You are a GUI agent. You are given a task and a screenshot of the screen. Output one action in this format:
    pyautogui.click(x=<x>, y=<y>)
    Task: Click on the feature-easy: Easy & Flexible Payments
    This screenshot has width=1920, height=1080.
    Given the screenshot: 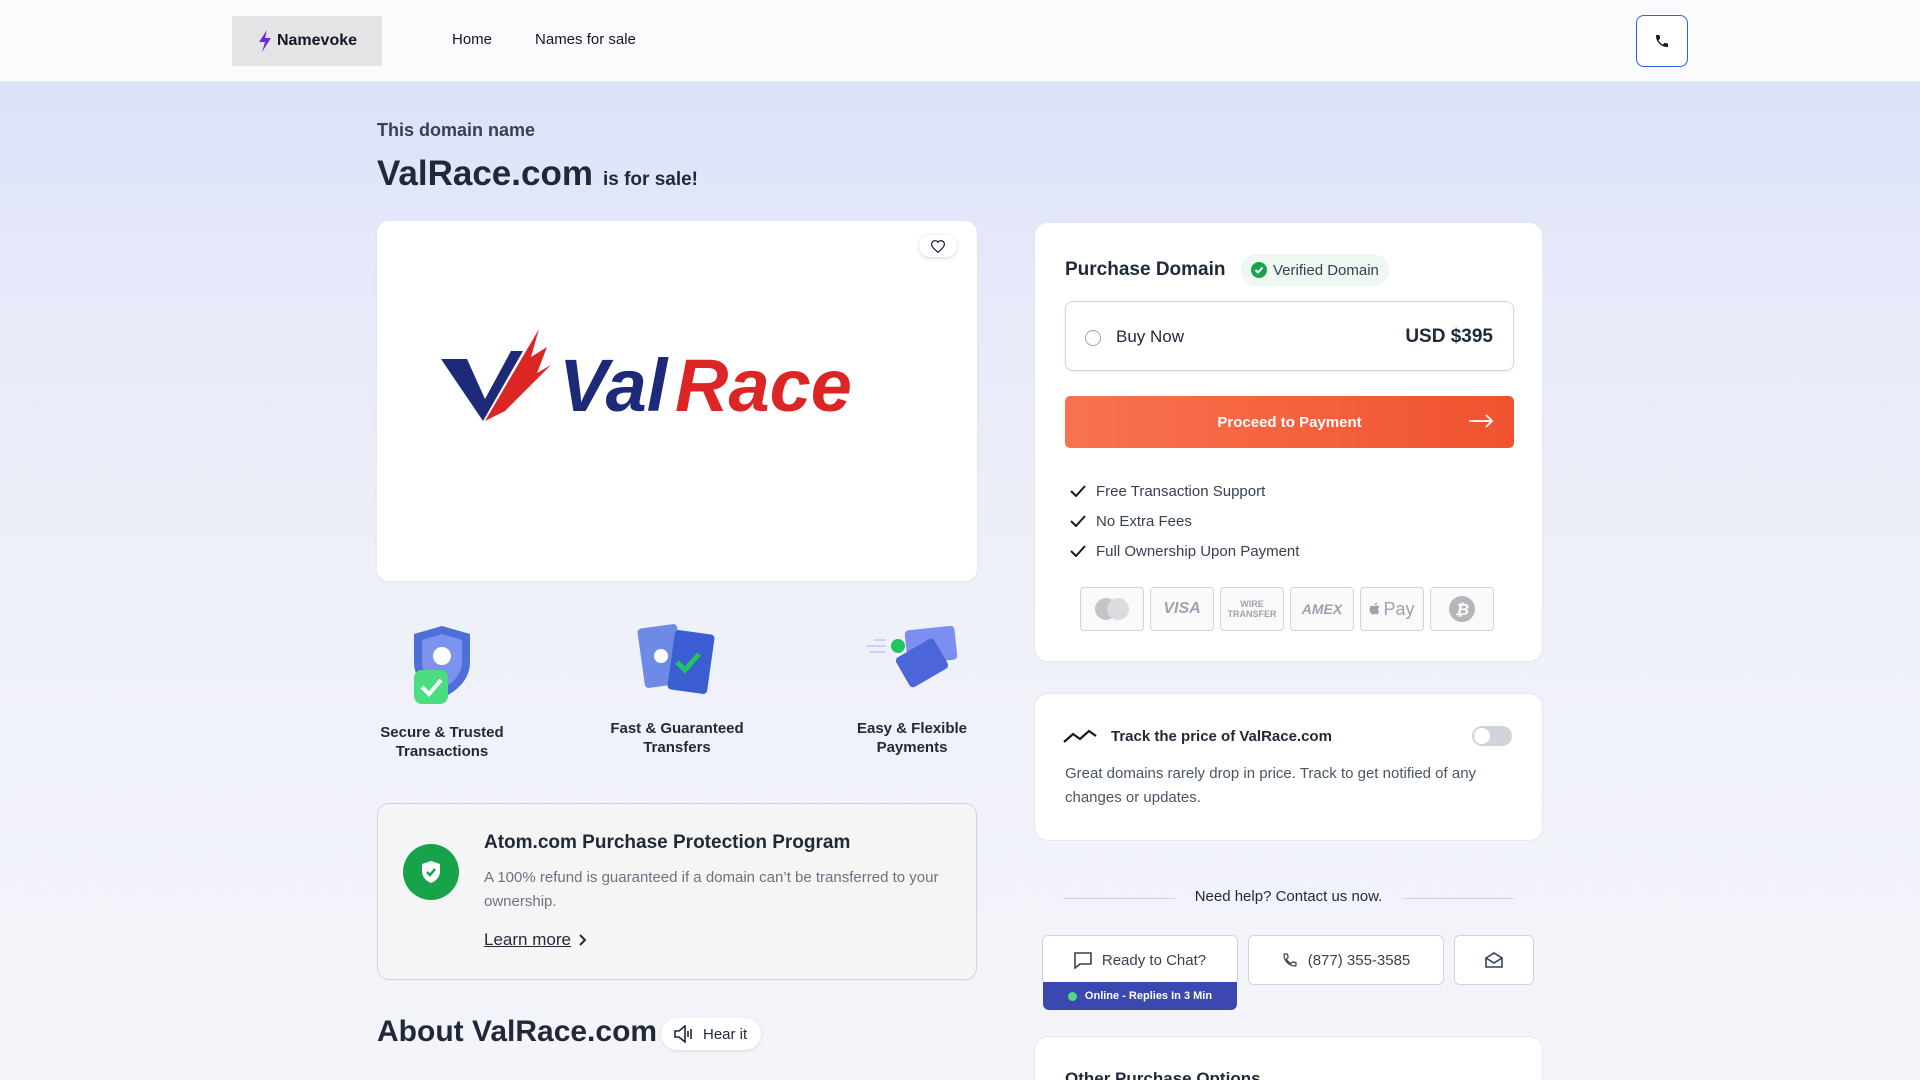 What is the action you would take?
    pyautogui.click(x=912, y=686)
    